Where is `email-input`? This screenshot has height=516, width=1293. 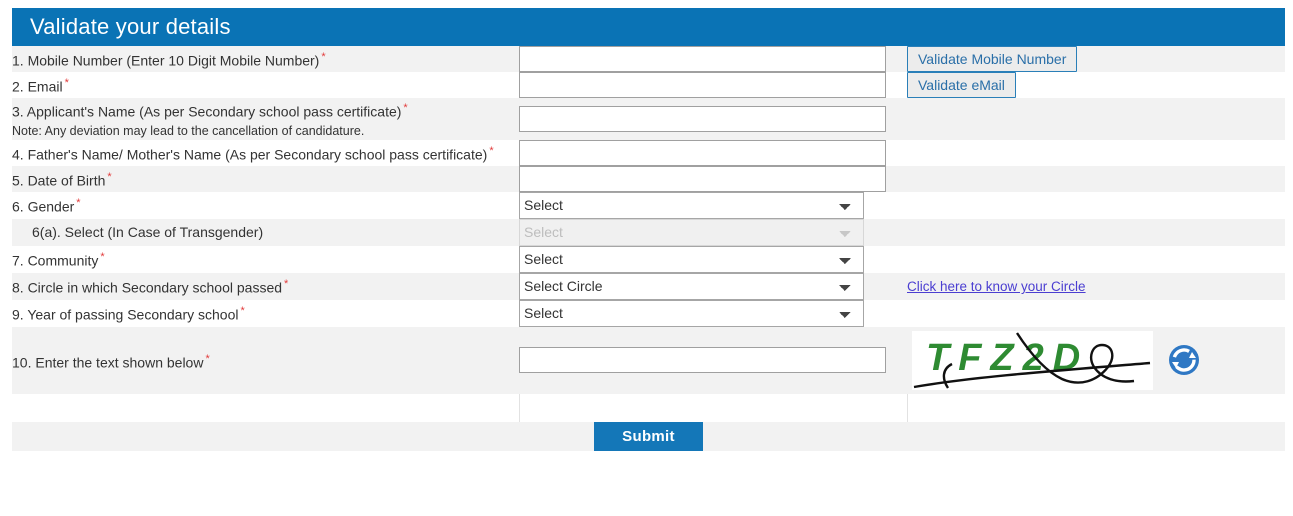 email-input is located at coordinates (702, 85).